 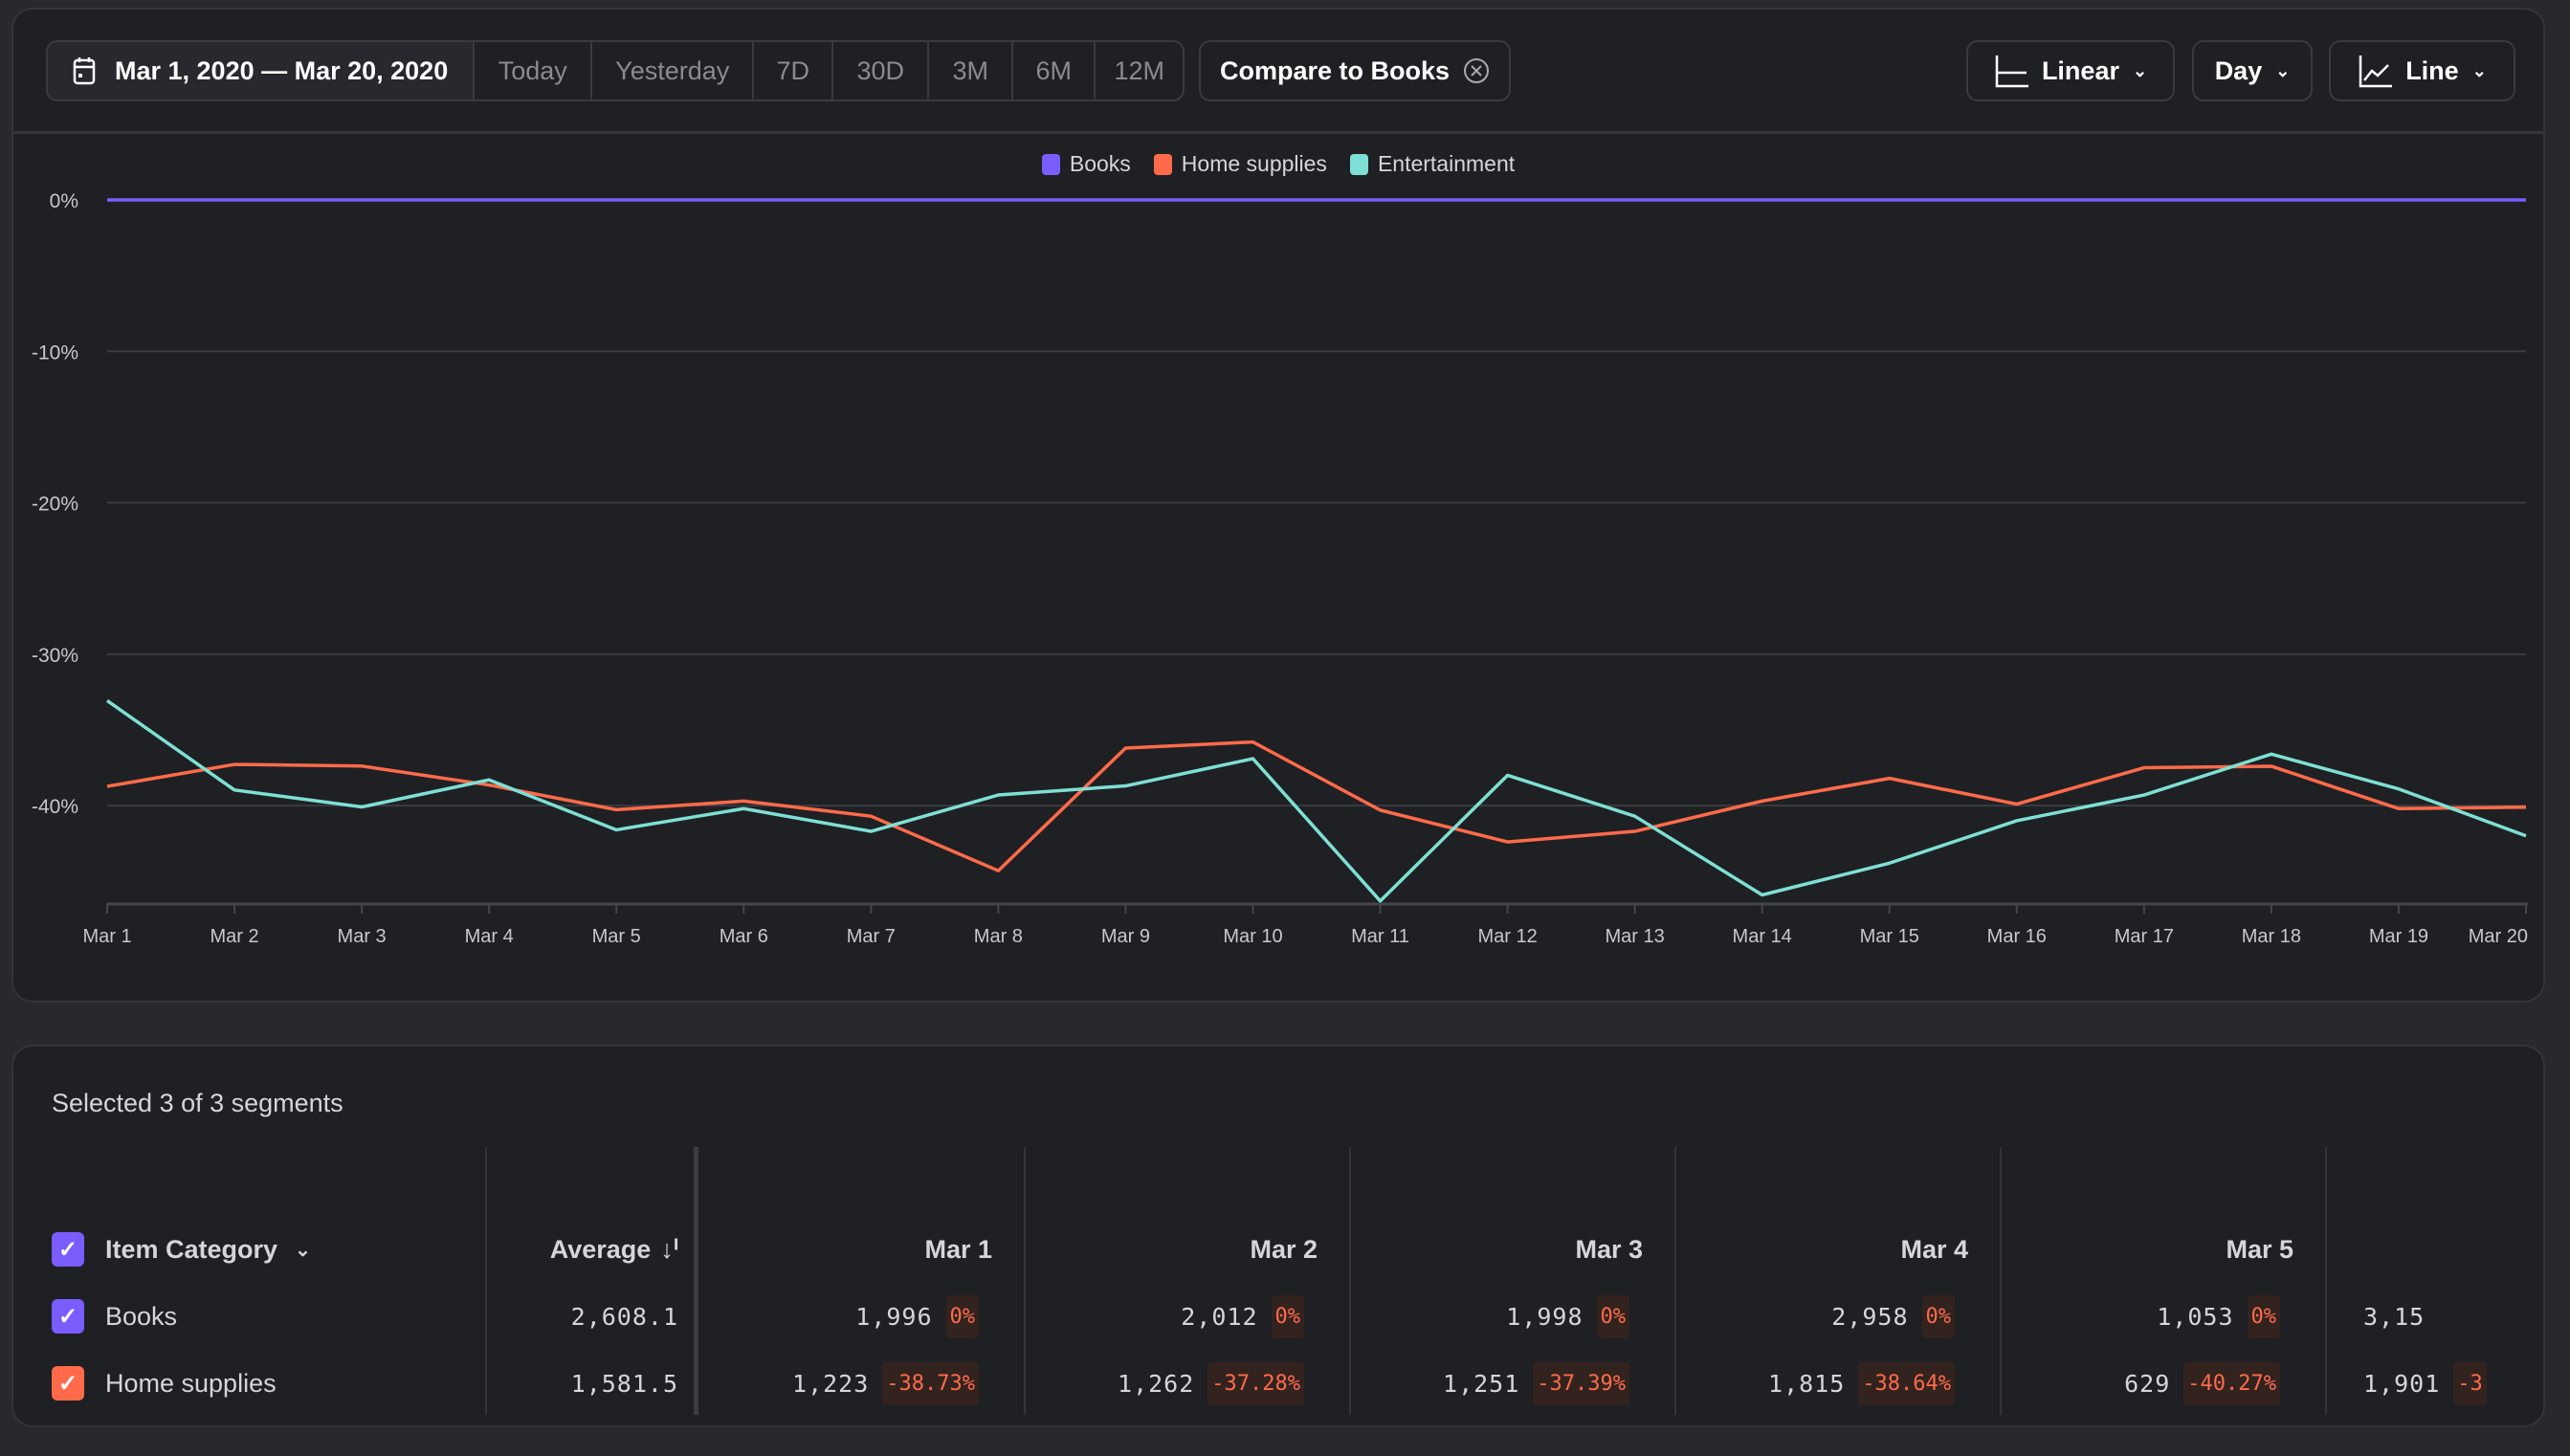 I want to click on cell-value: 1,251, so click(x=1482, y=1384).